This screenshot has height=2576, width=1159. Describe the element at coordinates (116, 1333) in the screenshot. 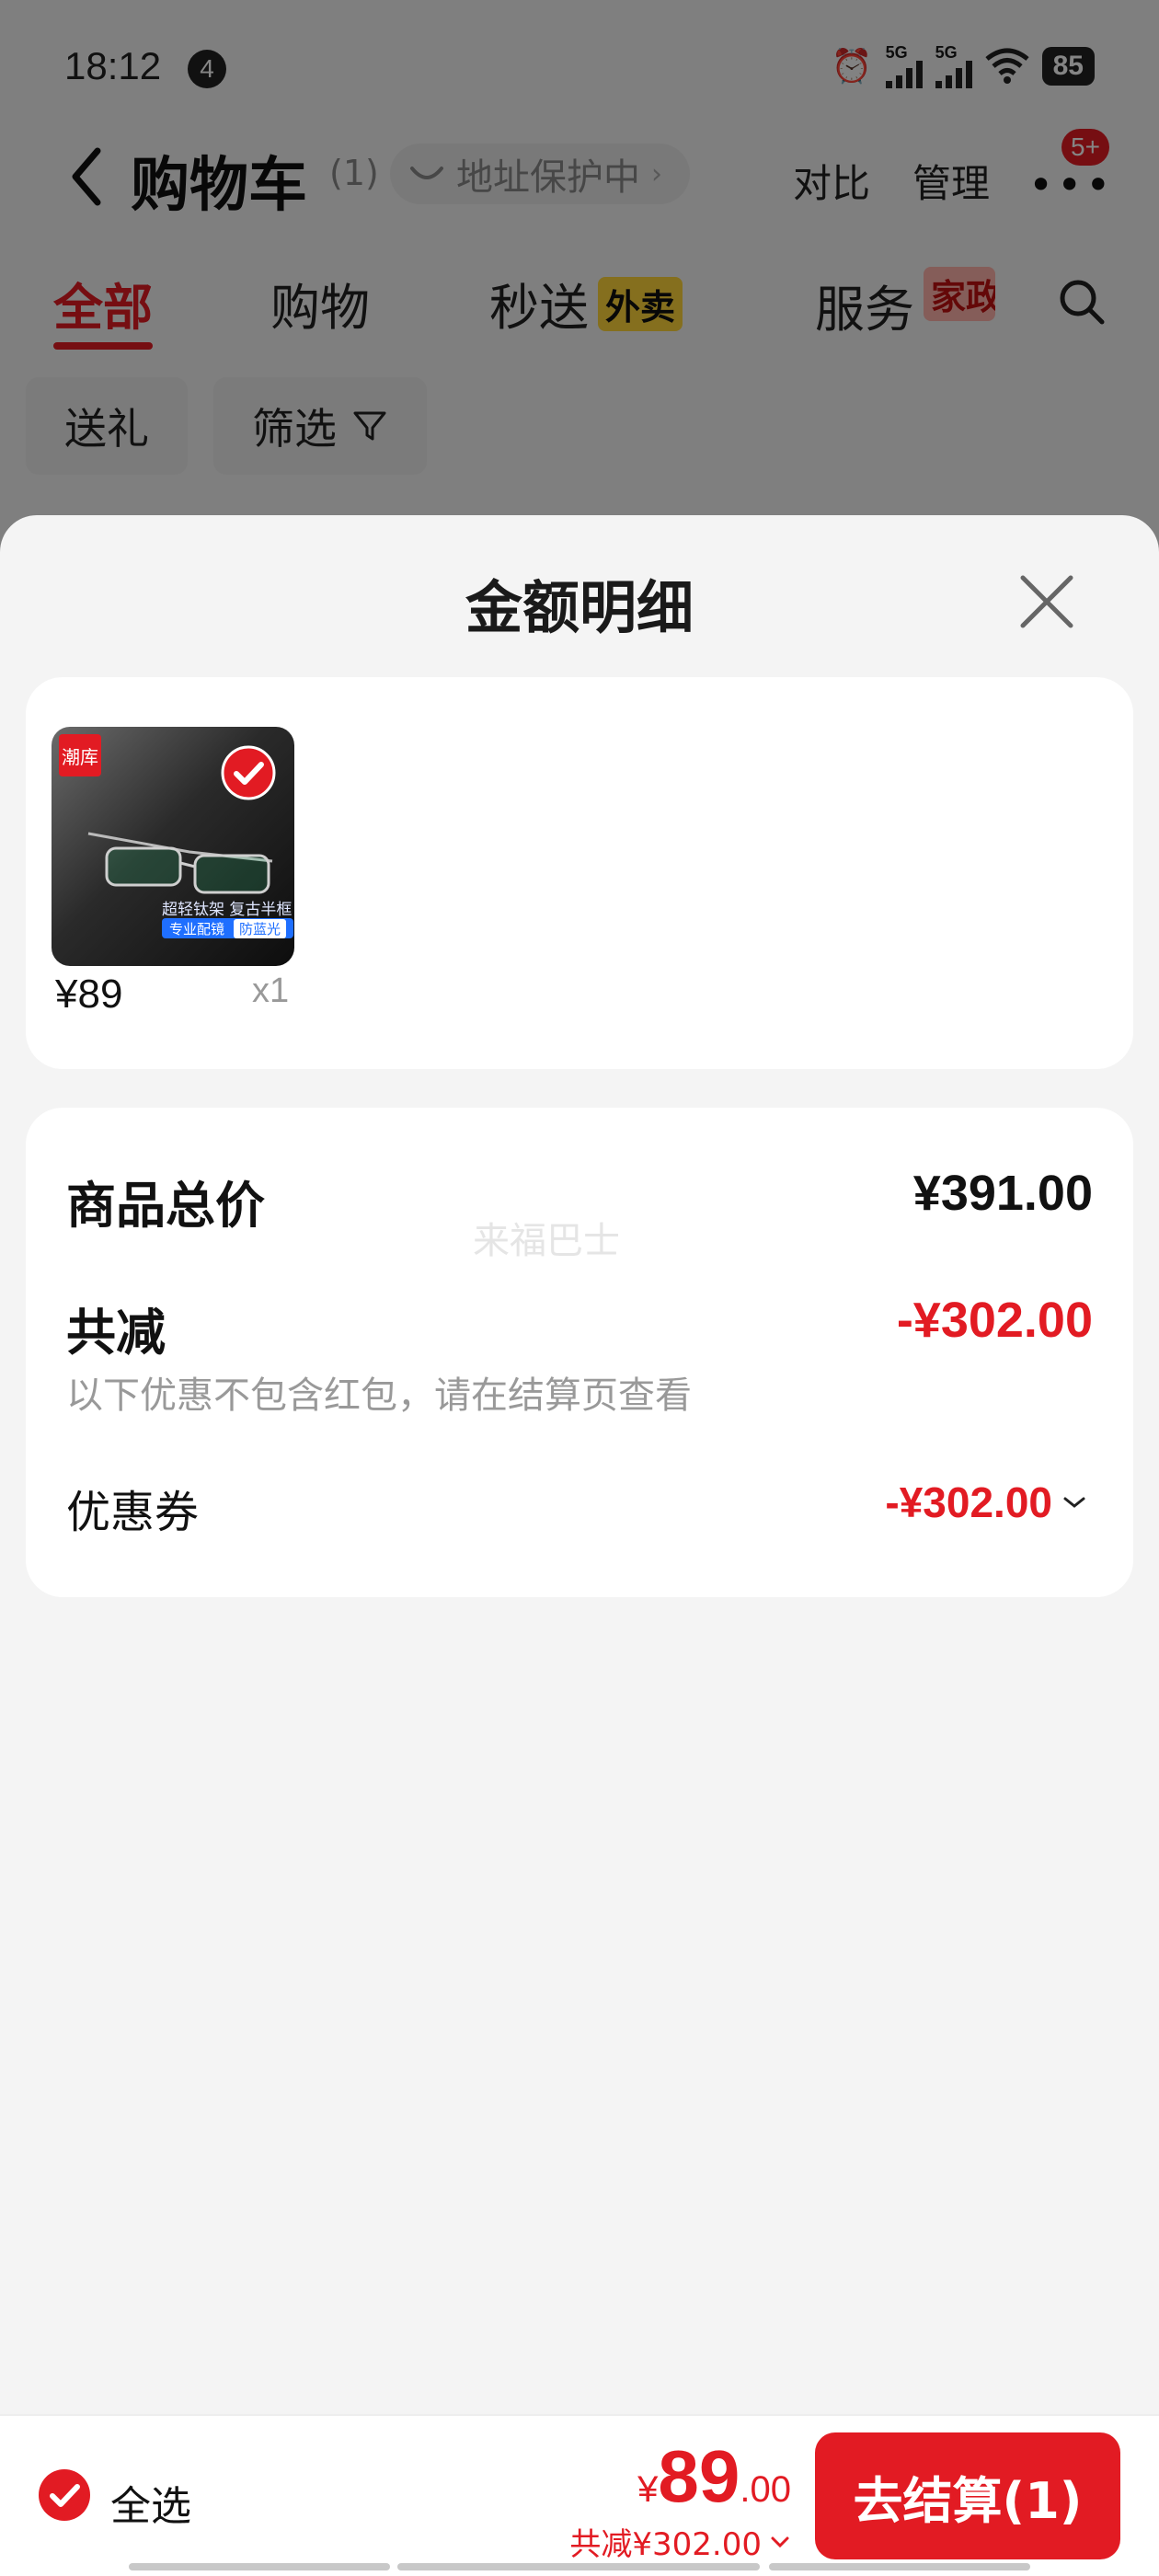

I see `reduction-label: 共减` at that location.